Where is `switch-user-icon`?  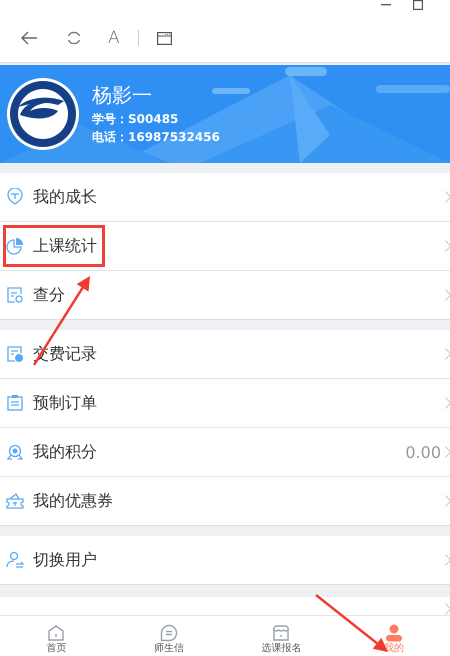 switch-user-icon is located at coordinates (15, 560).